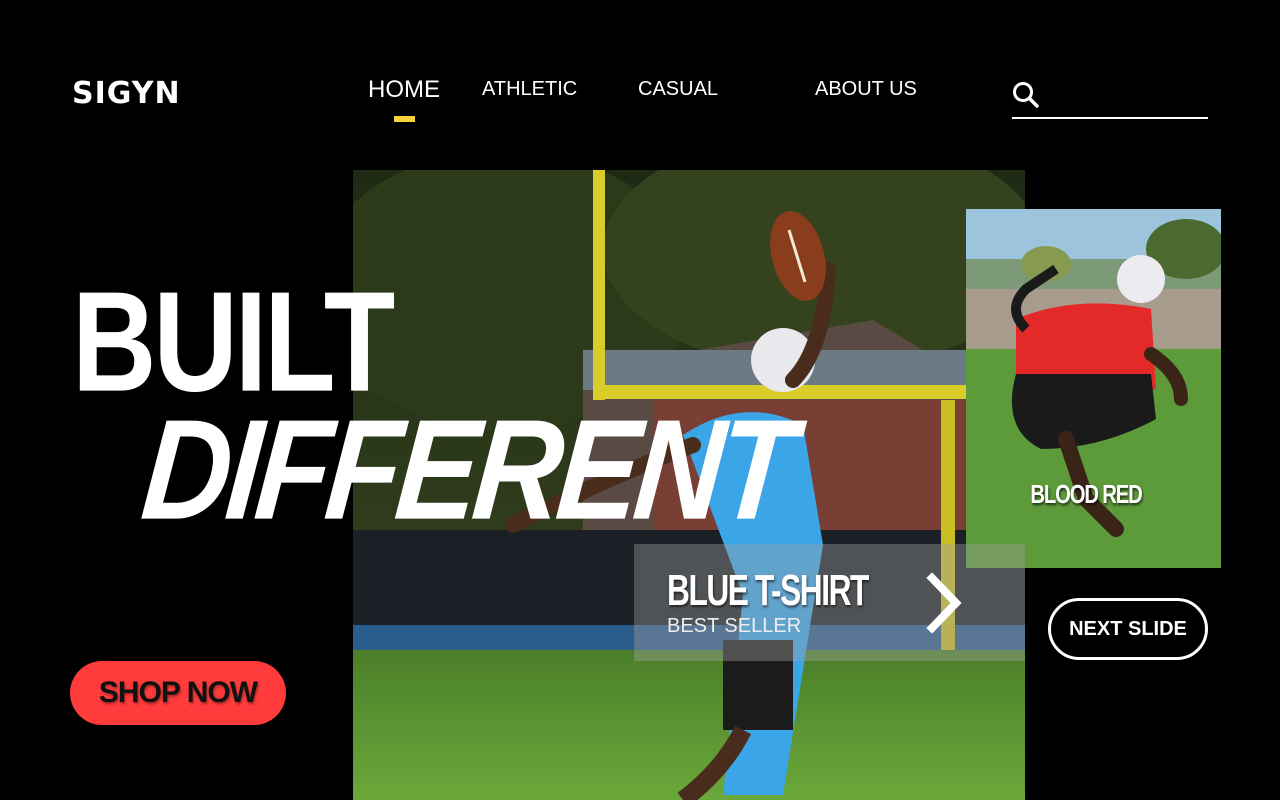 Image resolution: width=1280 pixels, height=800 pixels. I want to click on search-input, so click(1127, 97).